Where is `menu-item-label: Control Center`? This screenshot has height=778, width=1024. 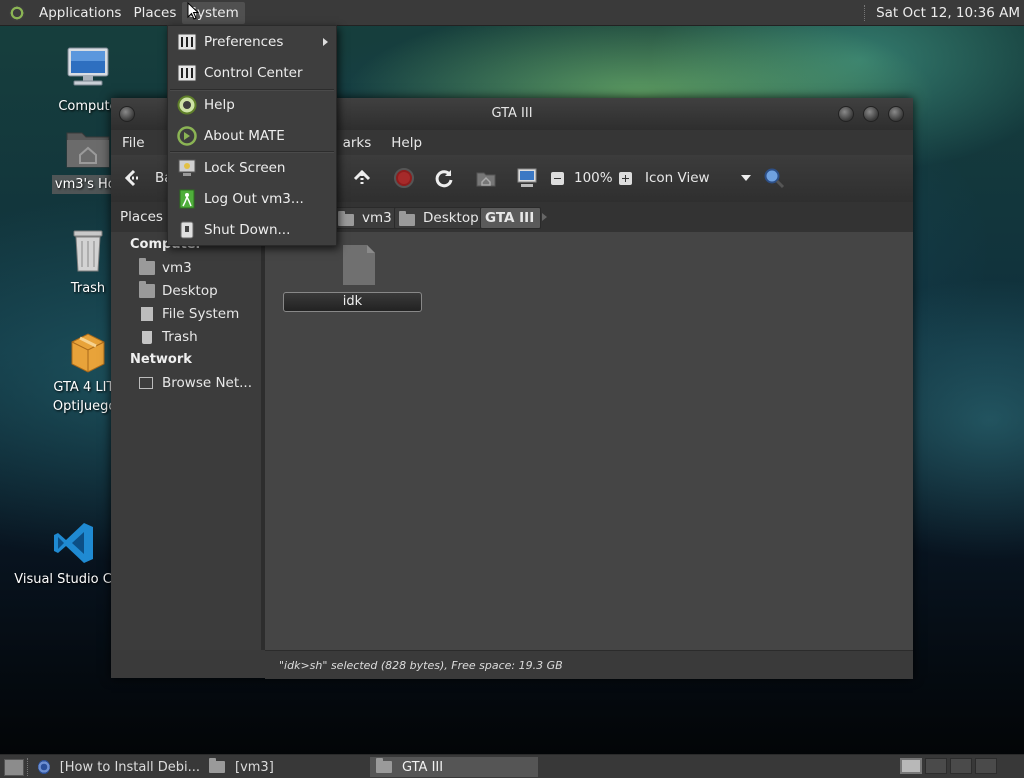 menu-item-label: Control Center is located at coordinates (253, 73).